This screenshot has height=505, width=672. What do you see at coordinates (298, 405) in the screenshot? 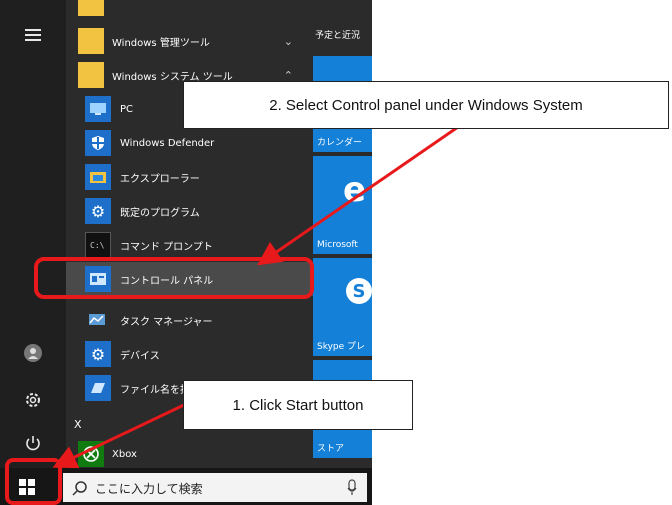
I see `callout-step-1: 1. Click Start button` at bounding box center [298, 405].